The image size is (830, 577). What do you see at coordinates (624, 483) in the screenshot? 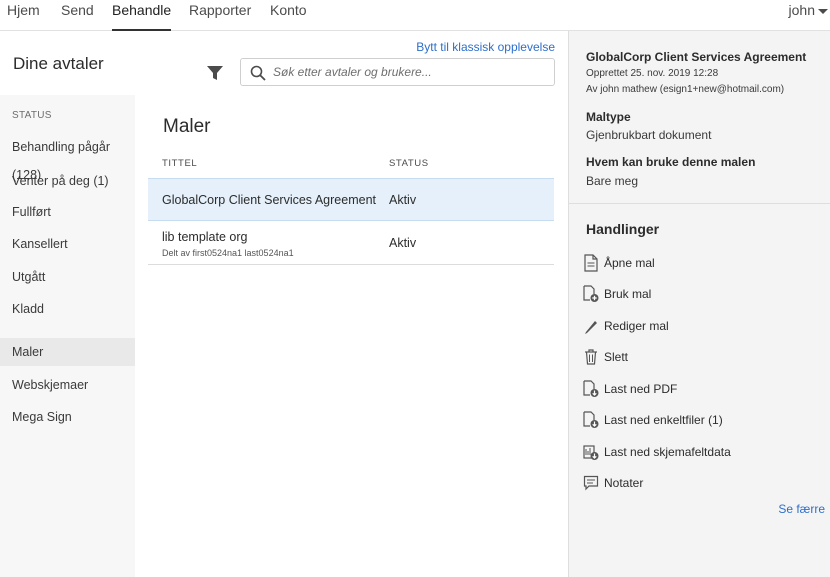
I see `action-label: Notater` at bounding box center [624, 483].